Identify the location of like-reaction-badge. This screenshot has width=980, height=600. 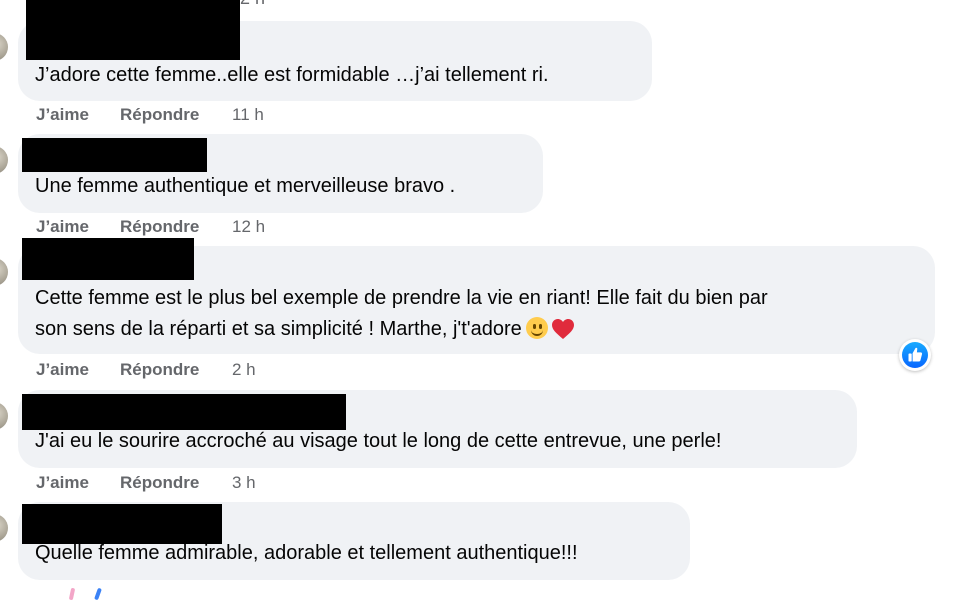
(915, 355).